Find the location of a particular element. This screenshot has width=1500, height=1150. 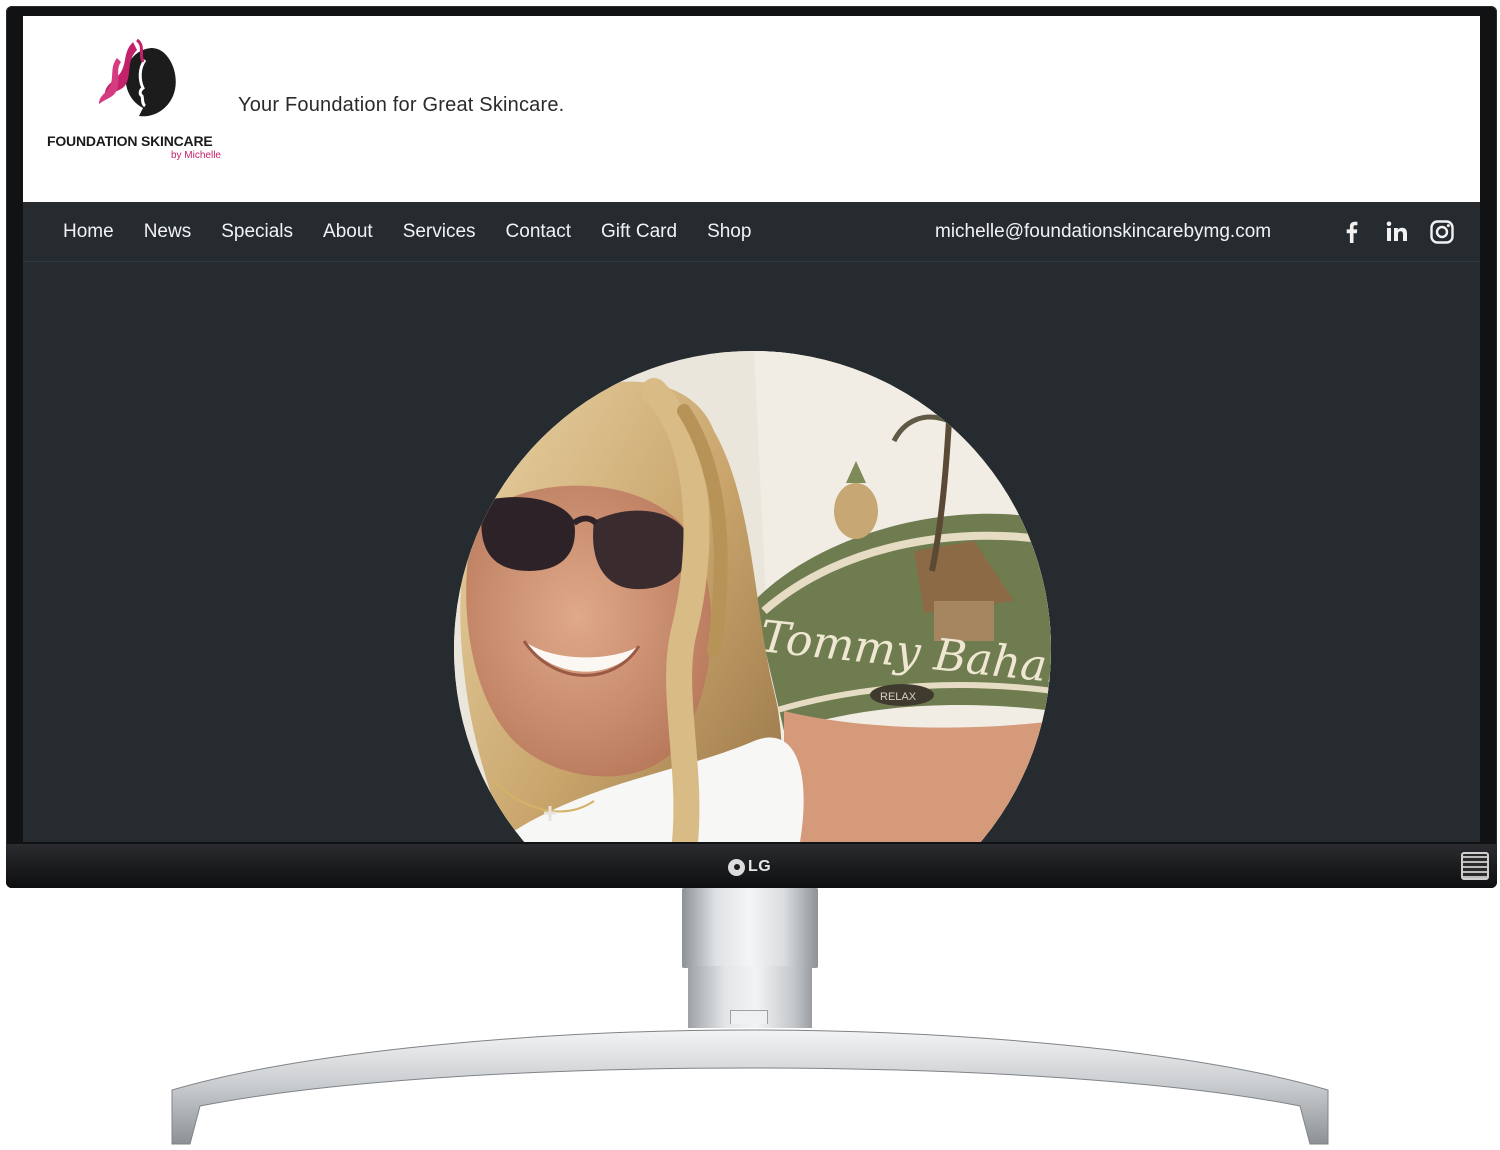

nav-item-news: News is located at coordinates (168, 232).